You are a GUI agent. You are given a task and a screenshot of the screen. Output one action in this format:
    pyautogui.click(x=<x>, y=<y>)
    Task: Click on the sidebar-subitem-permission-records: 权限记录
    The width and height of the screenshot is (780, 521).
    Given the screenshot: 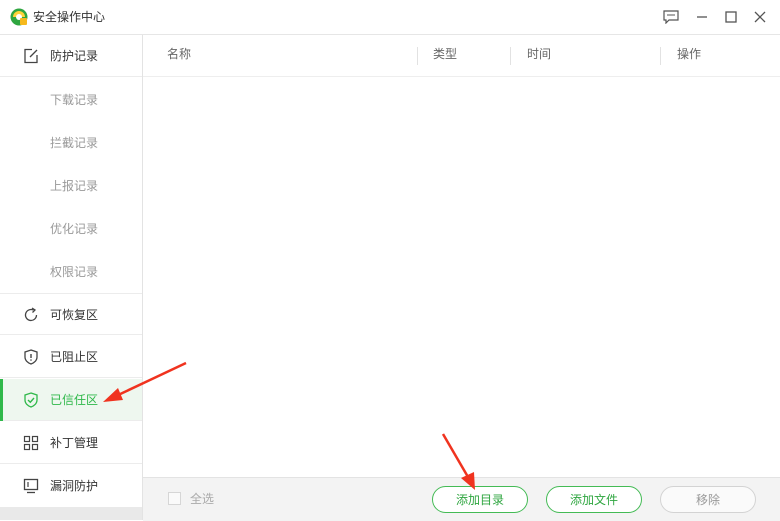 What is the action you would take?
    pyautogui.click(x=71, y=271)
    